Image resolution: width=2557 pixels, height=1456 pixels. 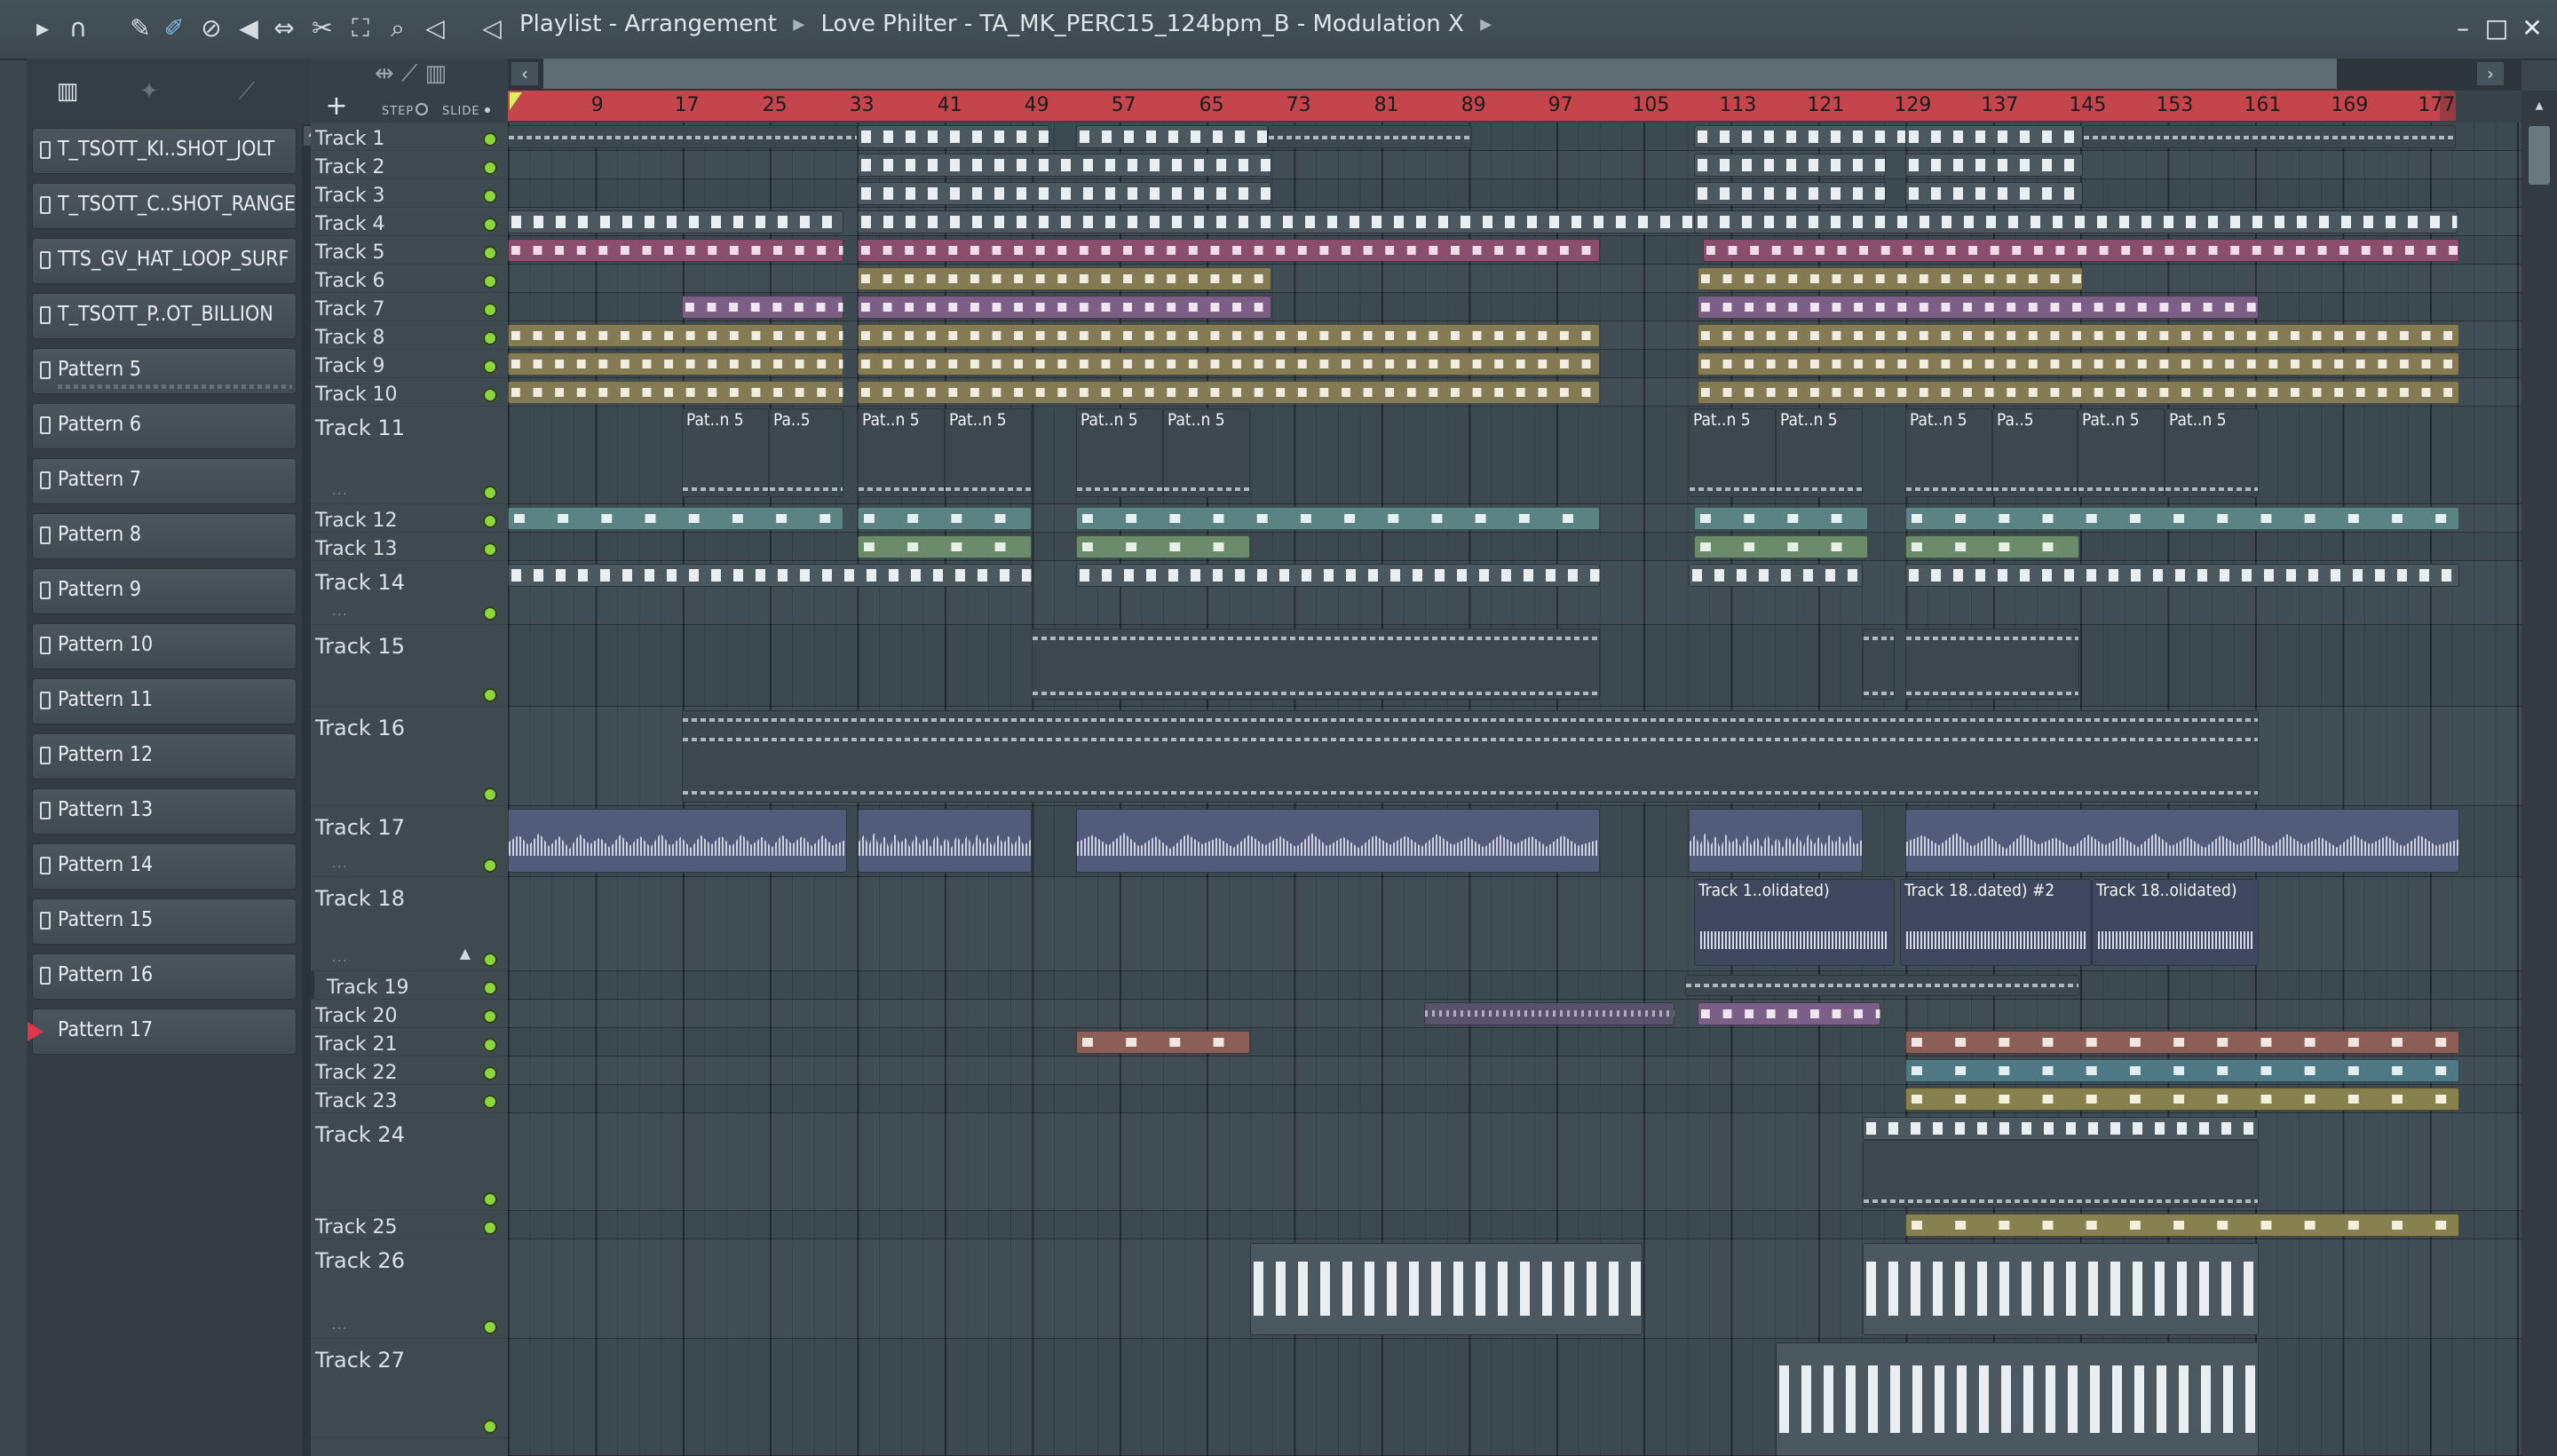 What do you see at coordinates (409, 165) in the screenshot?
I see `track-header: Track 2` at bounding box center [409, 165].